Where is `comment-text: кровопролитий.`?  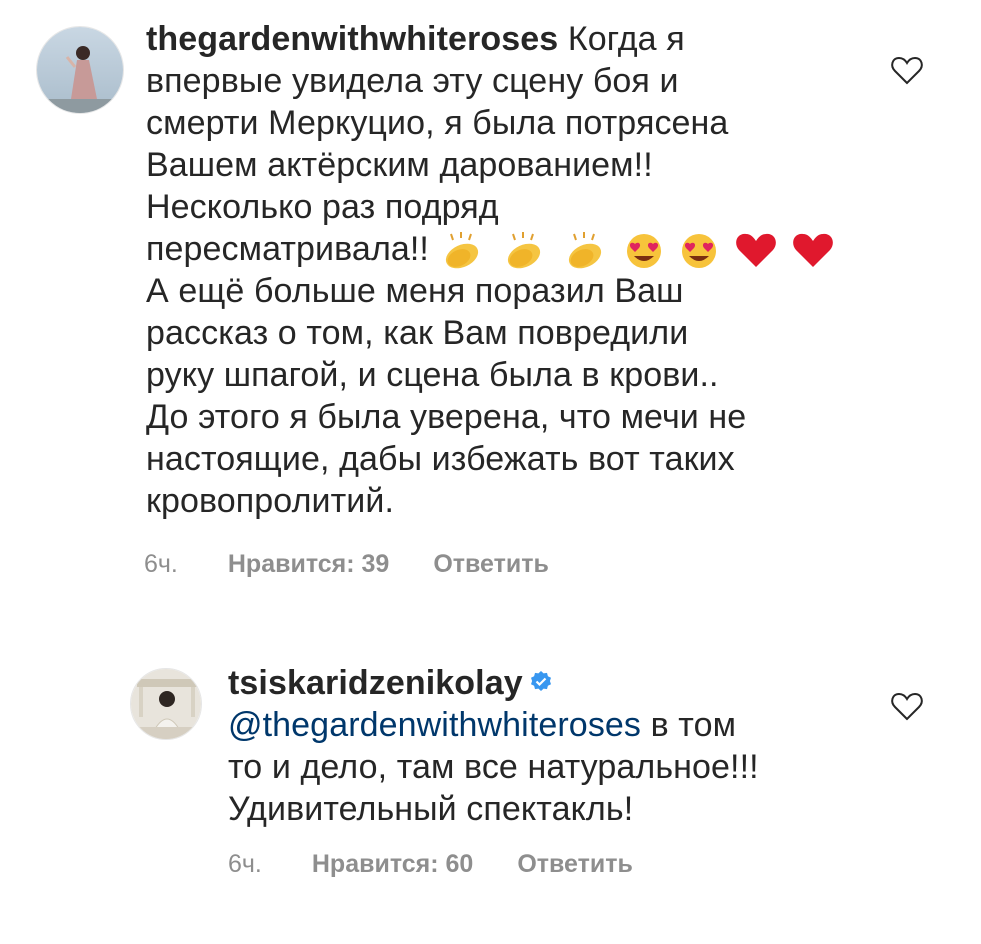 comment-text: кровопролитий. is located at coordinates (270, 501).